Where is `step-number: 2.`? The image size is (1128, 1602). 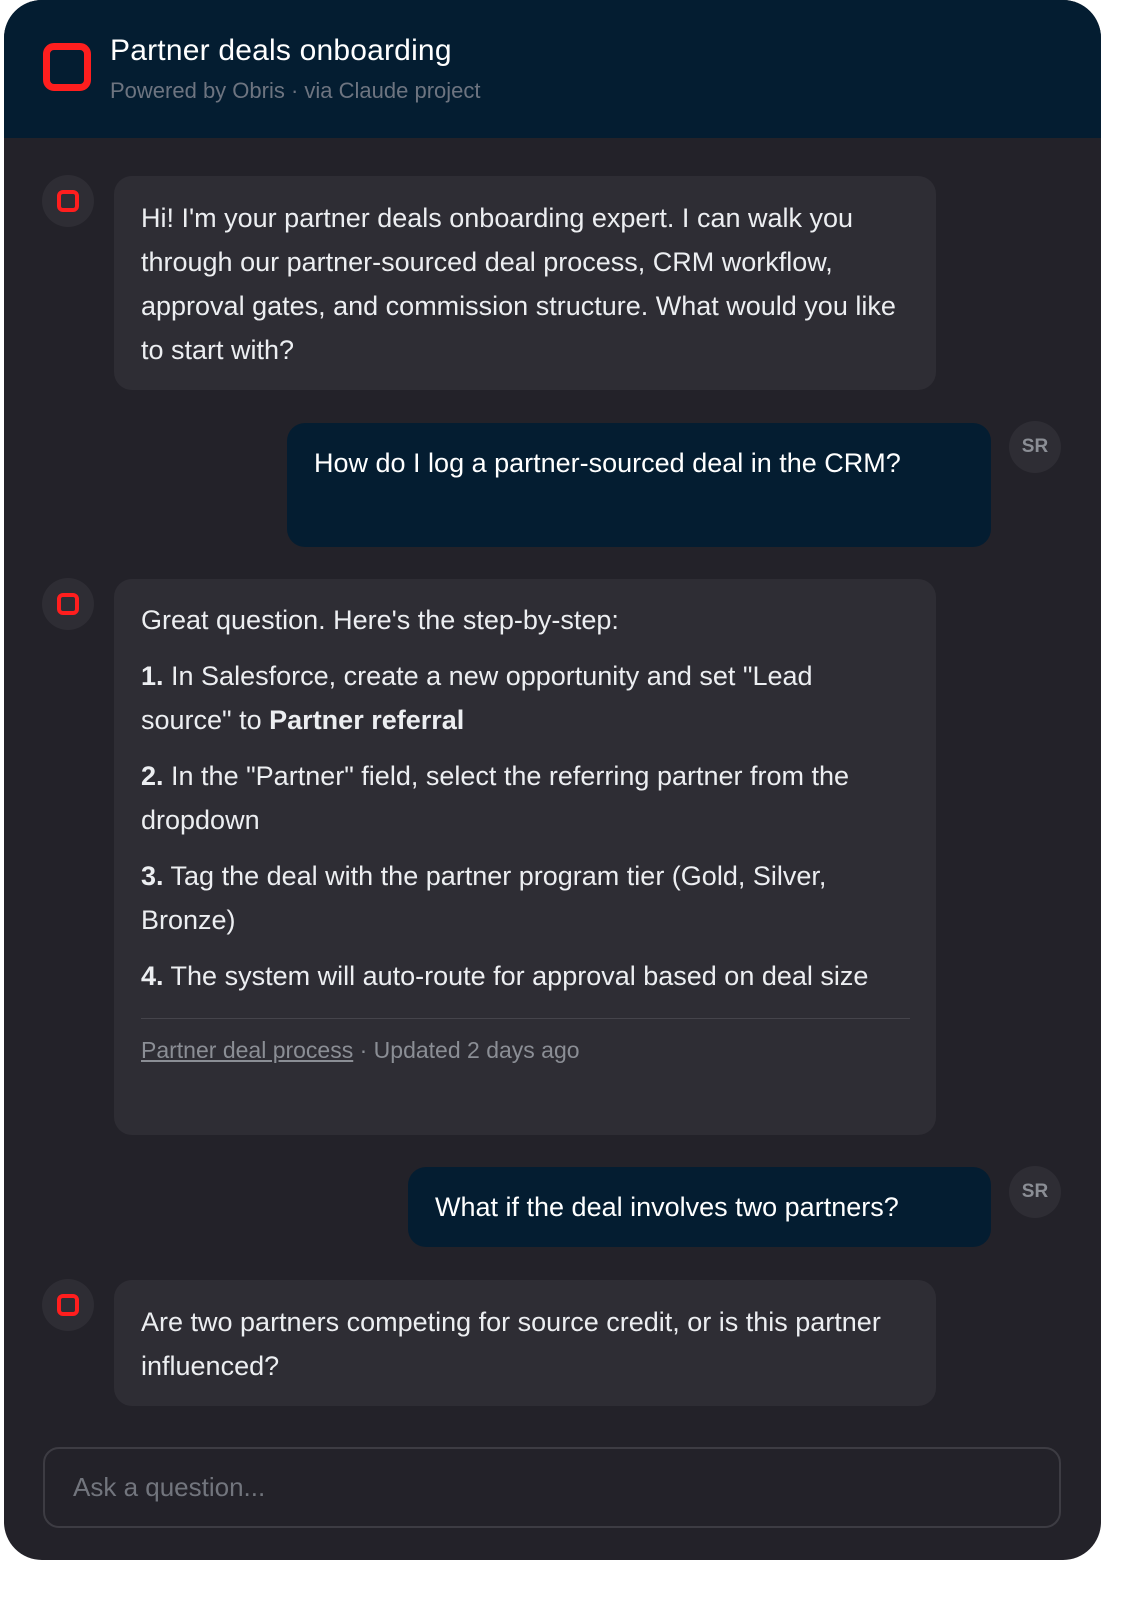 step-number: 2. is located at coordinates (152, 776).